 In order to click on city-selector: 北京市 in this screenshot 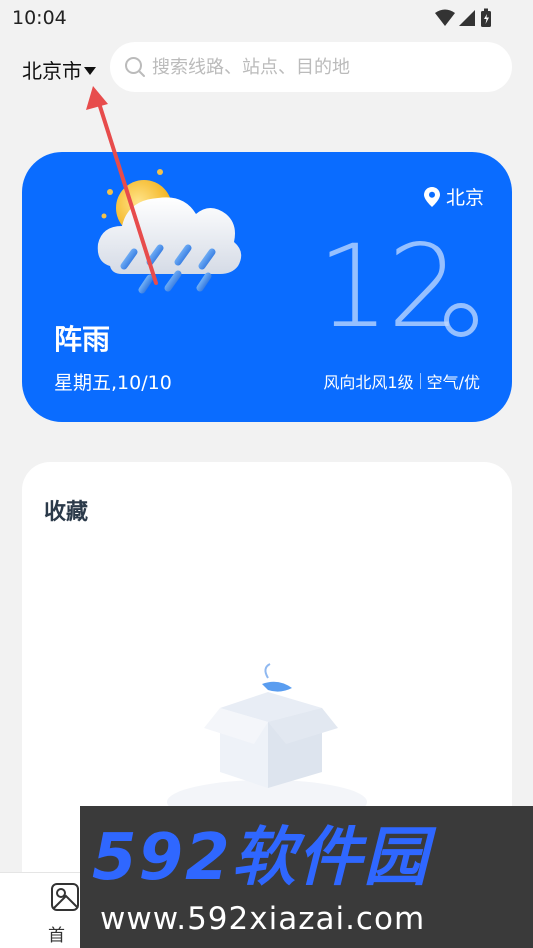, I will do `click(59, 69)`.